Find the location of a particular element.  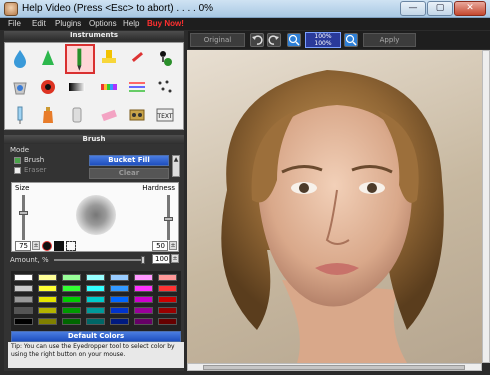

undo-icon is located at coordinates (257, 40).